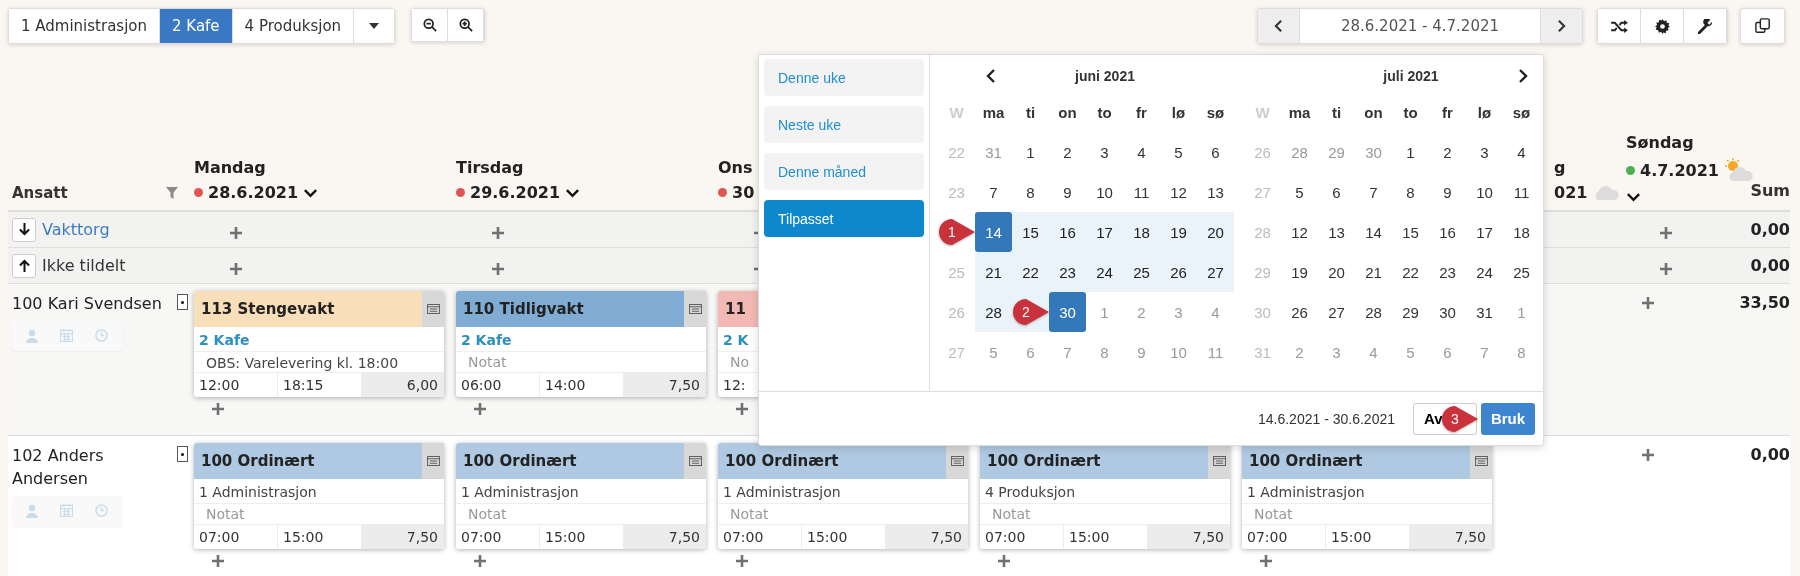 The width and height of the screenshot is (1800, 576). Describe the element at coordinates (1410, 152) in the screenshot. I see `calendar-day: 1` at that location.